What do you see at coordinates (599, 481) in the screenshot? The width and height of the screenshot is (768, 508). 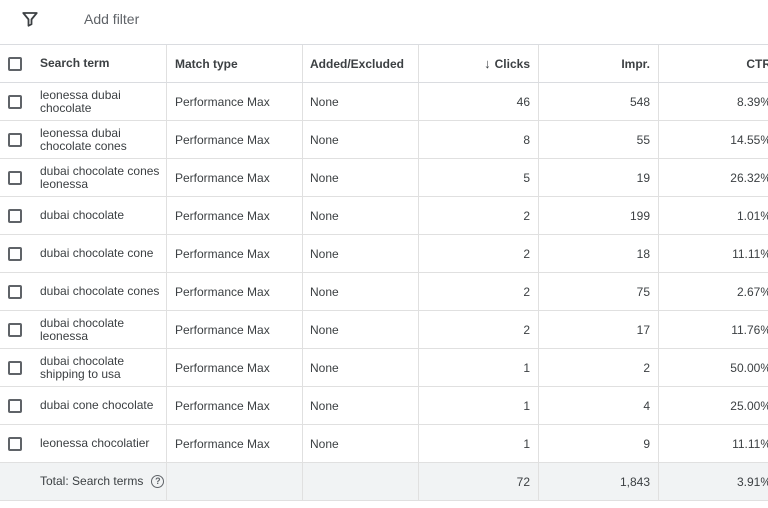 I see `total-impr: 1,843` at bounding box center [599, 481].